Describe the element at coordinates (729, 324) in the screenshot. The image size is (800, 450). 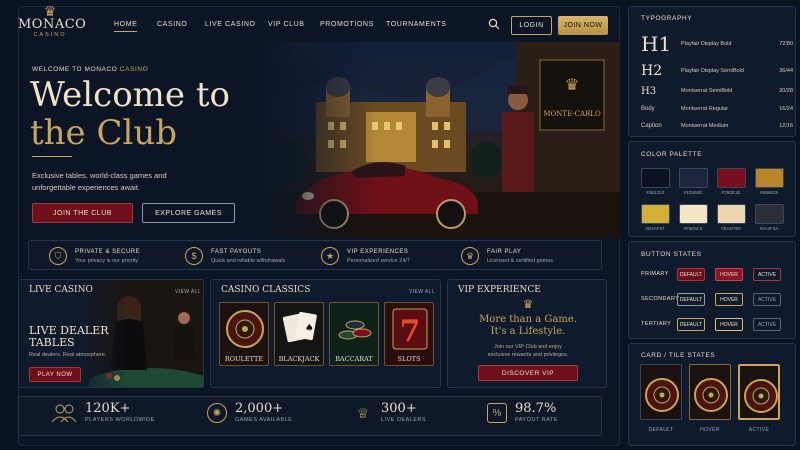
I see `tertiary-hover-button: HOVER` at that location.